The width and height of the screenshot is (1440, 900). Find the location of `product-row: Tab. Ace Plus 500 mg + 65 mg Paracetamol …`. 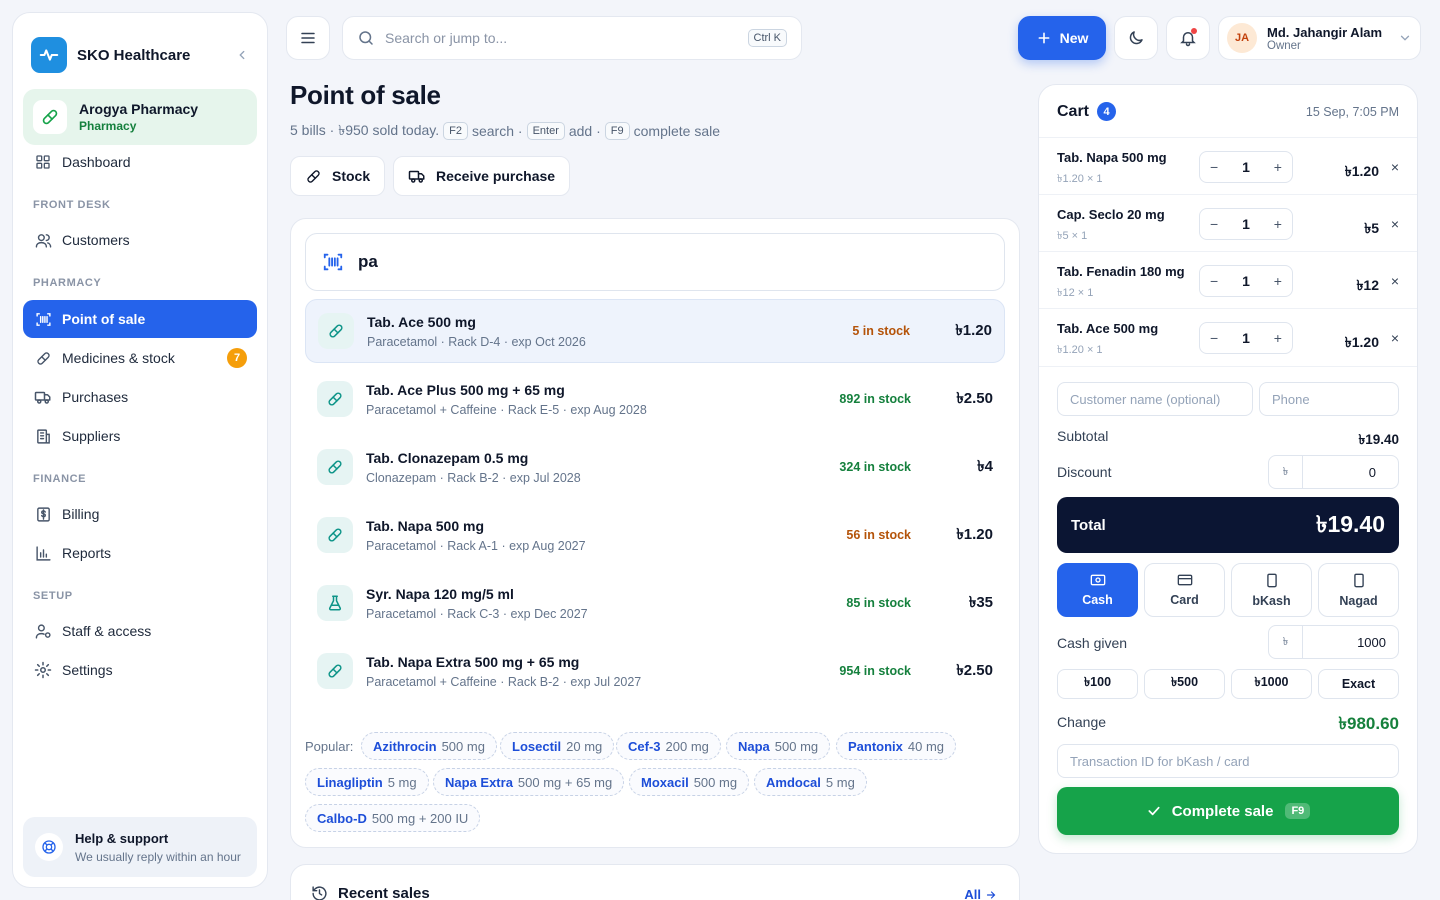

product-row: Tab. Ace Plus 500 mg + 65 mg Paracetamol … is located at coordinates (655, 399).